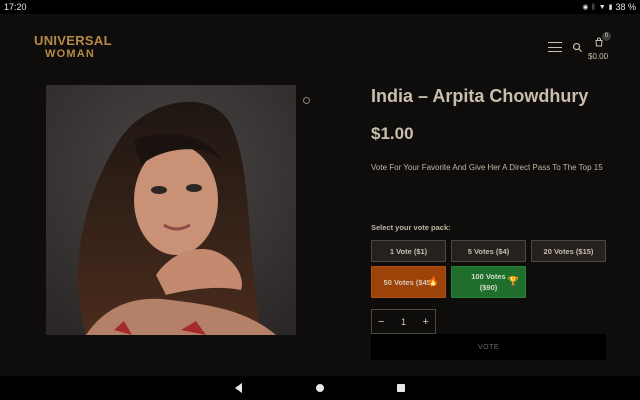  Describe the element at coordinates (411, 227) in the screenshot. I see `vote-pack-label: Select your vote pack:` at that location.